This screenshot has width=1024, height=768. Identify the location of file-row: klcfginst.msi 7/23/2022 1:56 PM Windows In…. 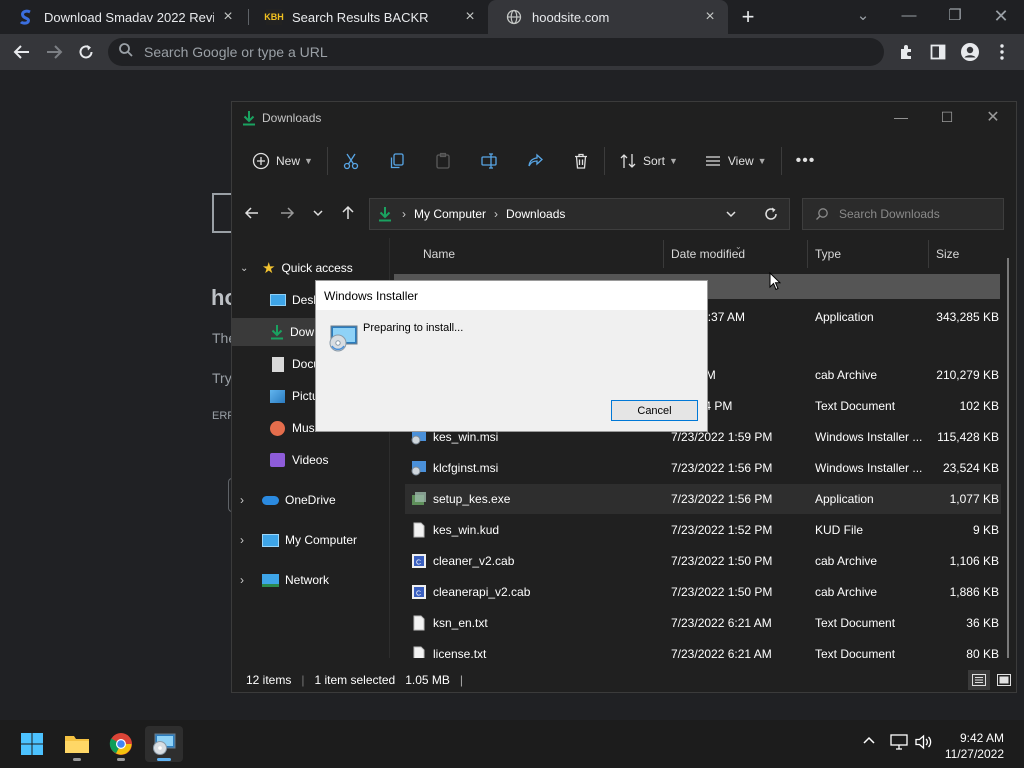
(703, 468).